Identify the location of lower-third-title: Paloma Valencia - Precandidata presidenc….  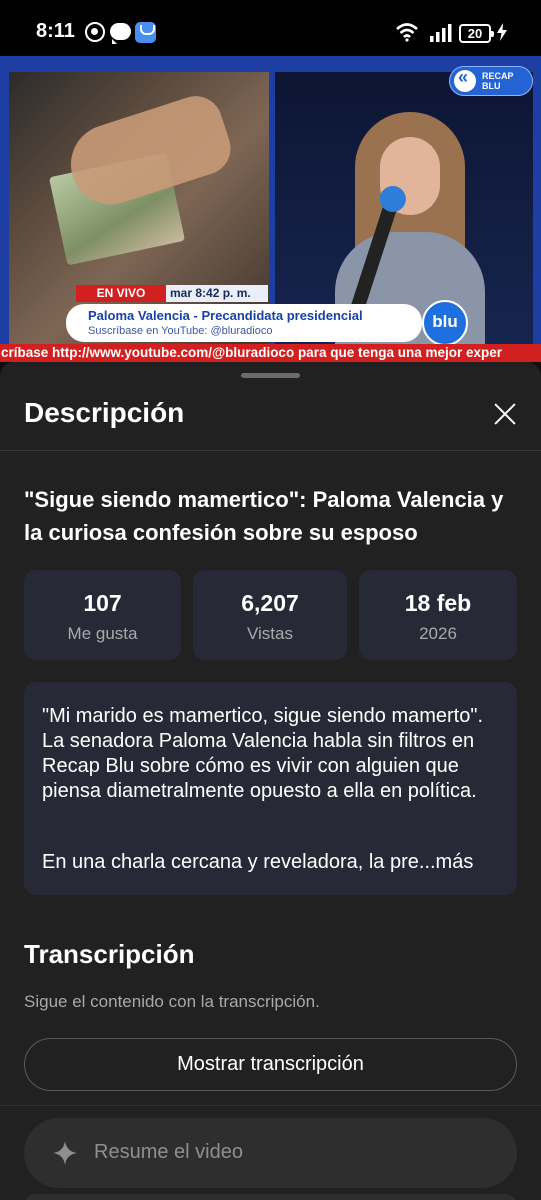
(225, 315).